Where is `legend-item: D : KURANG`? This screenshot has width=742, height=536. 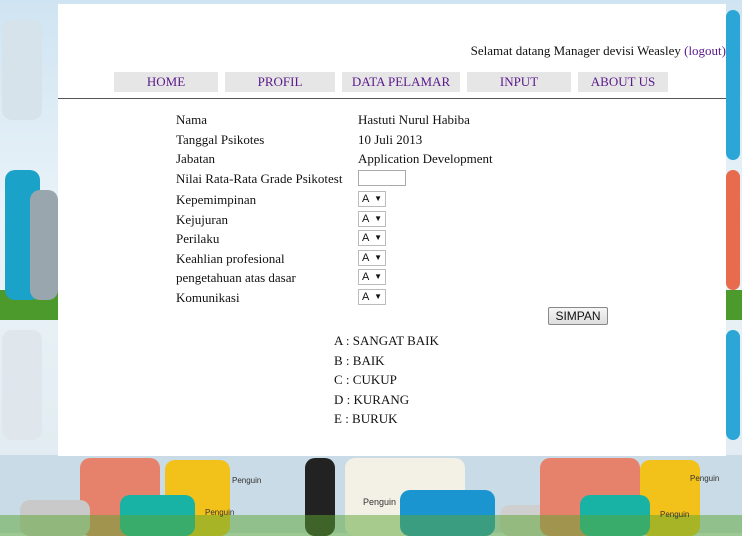 legend-item: D : KURANG is located at coordinates (372, 399).